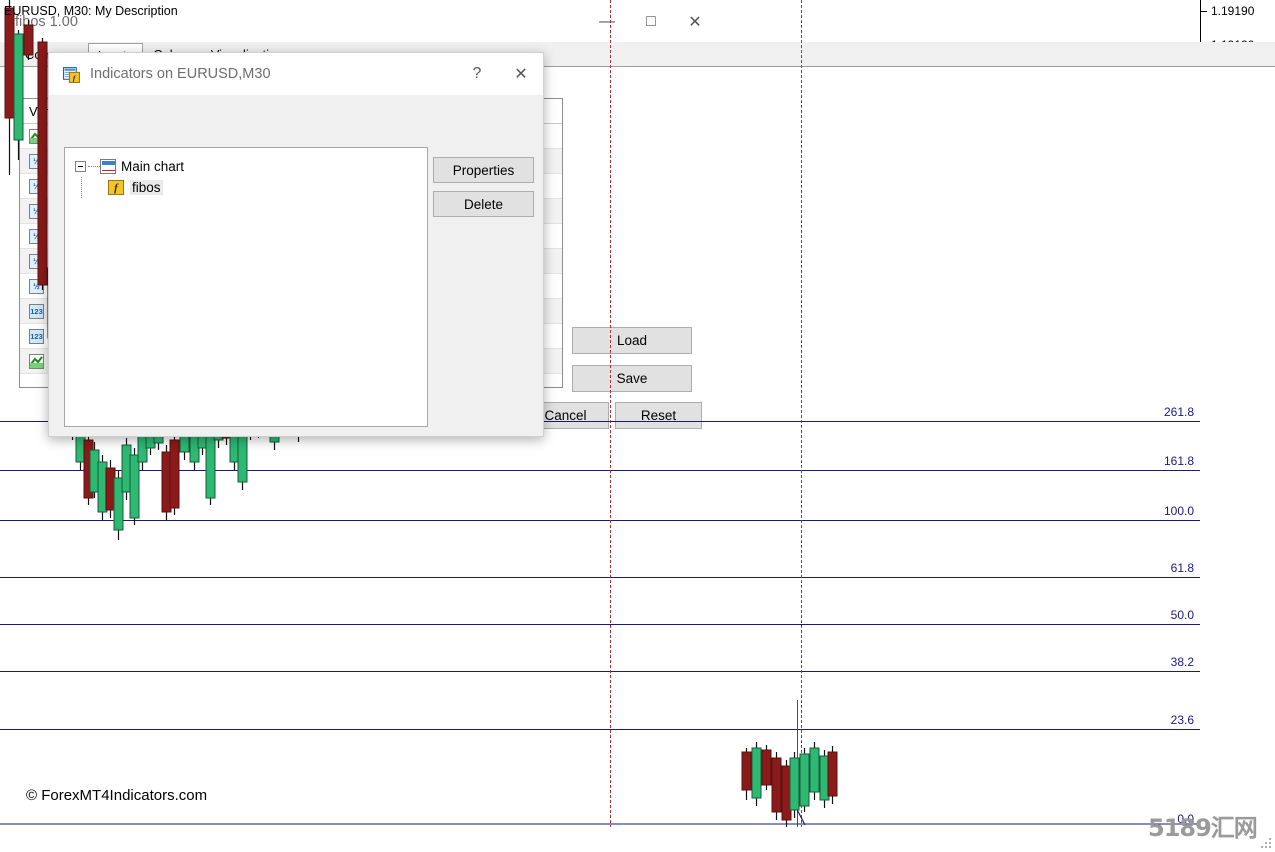 Image resolution: width=1275 pixels, height=852 pixels. Describe the element at coordinates (1203, 828) in the screenshot. I see `site-logo: 5189汇网` at that location.